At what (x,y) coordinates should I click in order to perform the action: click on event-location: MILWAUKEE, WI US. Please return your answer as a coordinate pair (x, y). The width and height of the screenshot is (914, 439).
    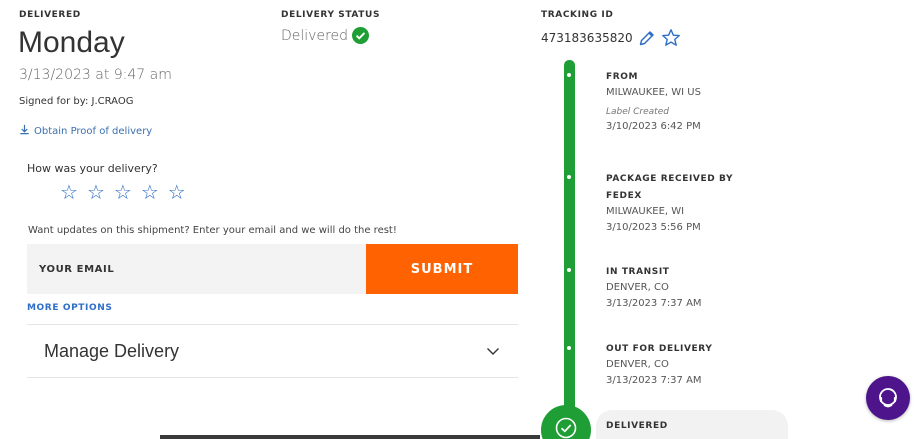
    Looking at the image, I should click on (653, 92).